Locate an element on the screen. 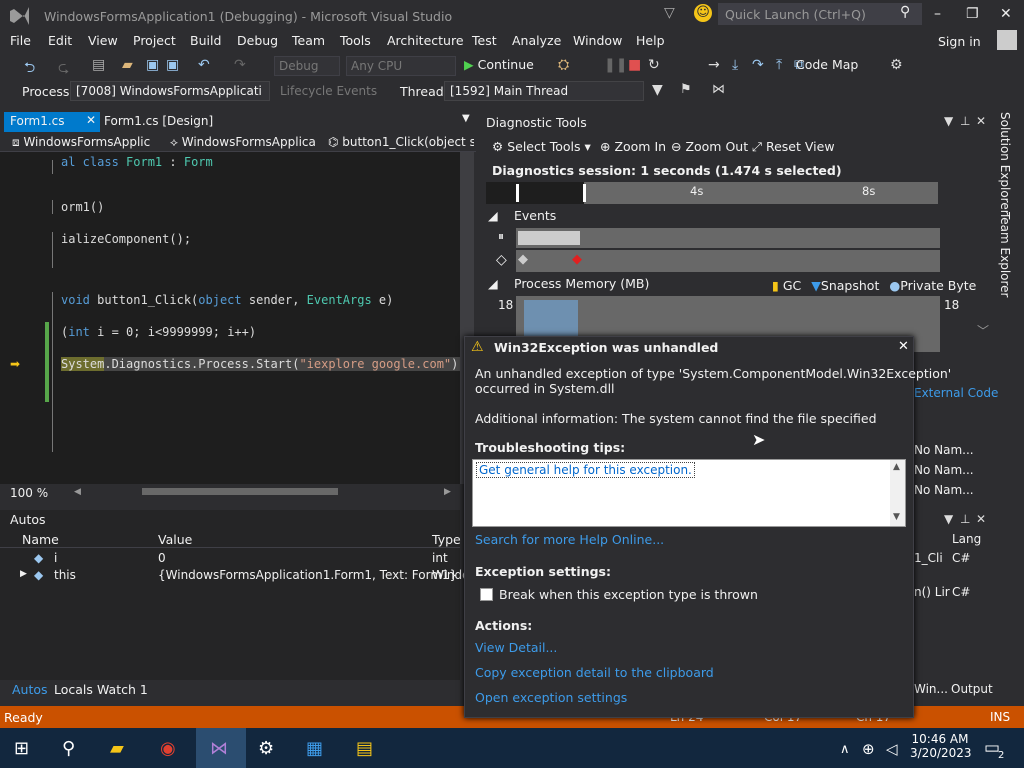 The height and width of the screenshot is (768, 1024). code-map-button: Code Map is located at coordinates (827, 64).